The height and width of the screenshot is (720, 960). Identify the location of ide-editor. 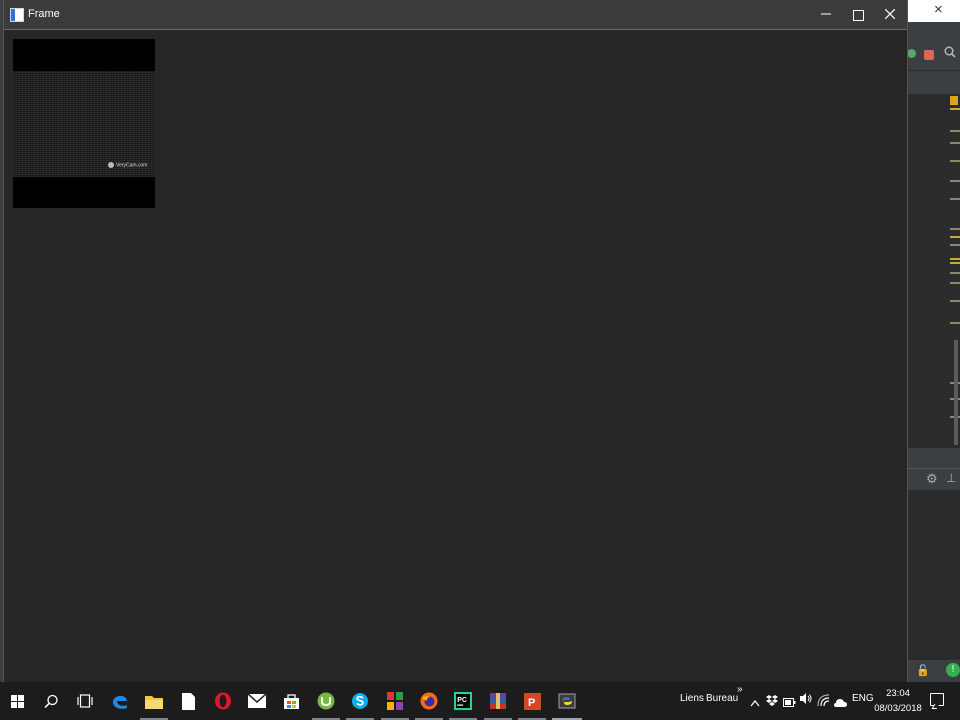
(933, 271).